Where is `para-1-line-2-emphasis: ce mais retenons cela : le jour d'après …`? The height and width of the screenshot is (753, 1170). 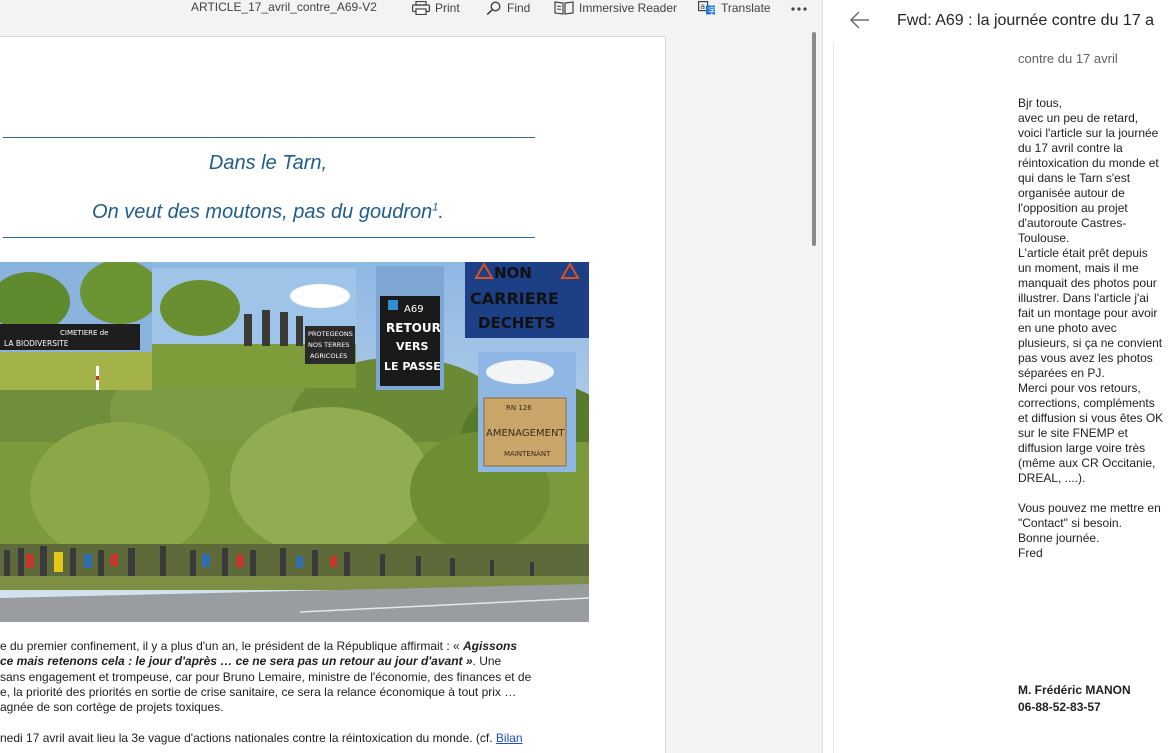 para-1-line-2-emphasis: ce mais retenons cela : le jour d'après … is located at coordinates (236, 661).